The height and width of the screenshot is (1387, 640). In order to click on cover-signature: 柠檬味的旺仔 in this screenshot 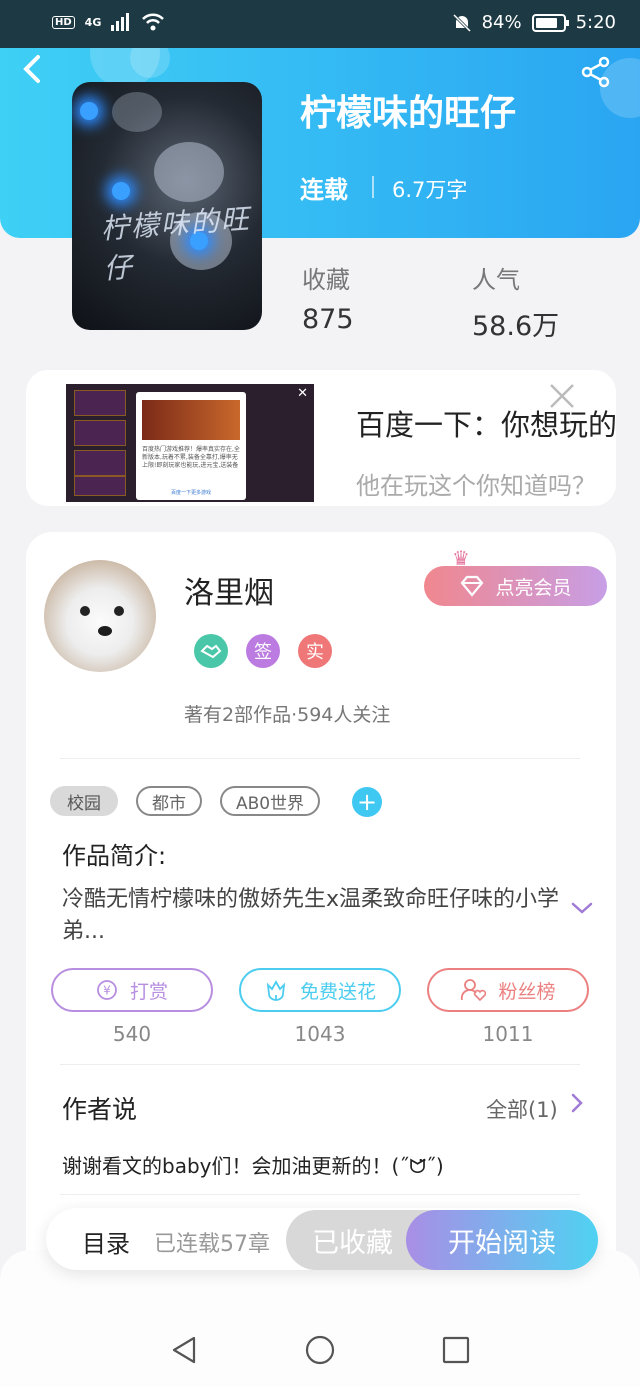, I will do `click(175, 244)`.